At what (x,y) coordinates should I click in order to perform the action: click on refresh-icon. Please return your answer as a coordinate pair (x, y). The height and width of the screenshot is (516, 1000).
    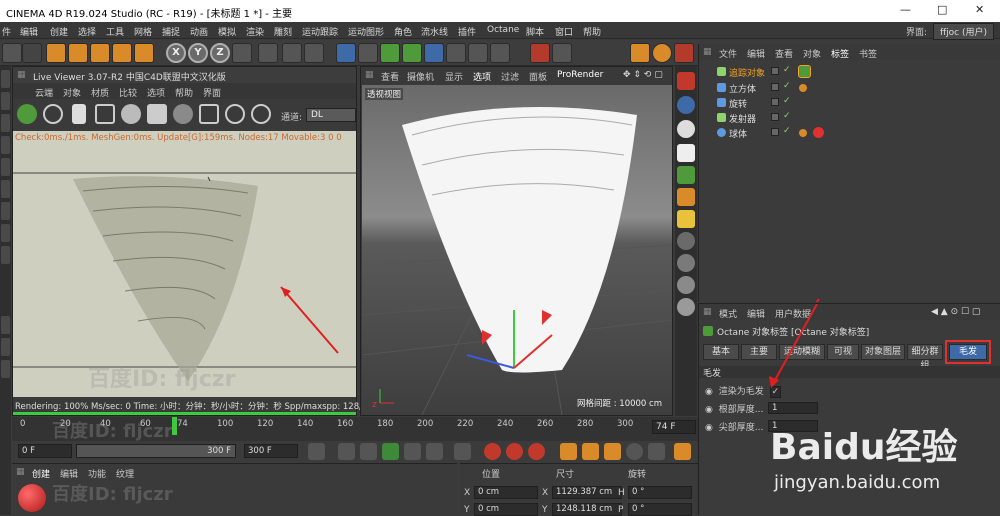
    Looking at the image, I should click on (53, 114).